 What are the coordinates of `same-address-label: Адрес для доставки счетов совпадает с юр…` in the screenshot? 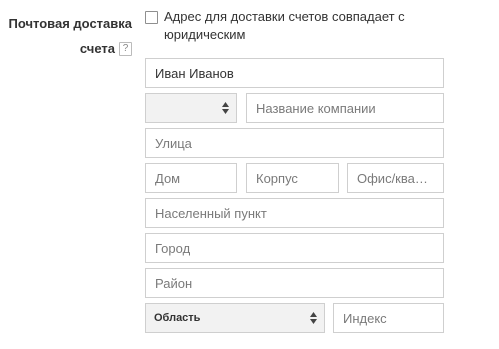 It's located at (314, 26).